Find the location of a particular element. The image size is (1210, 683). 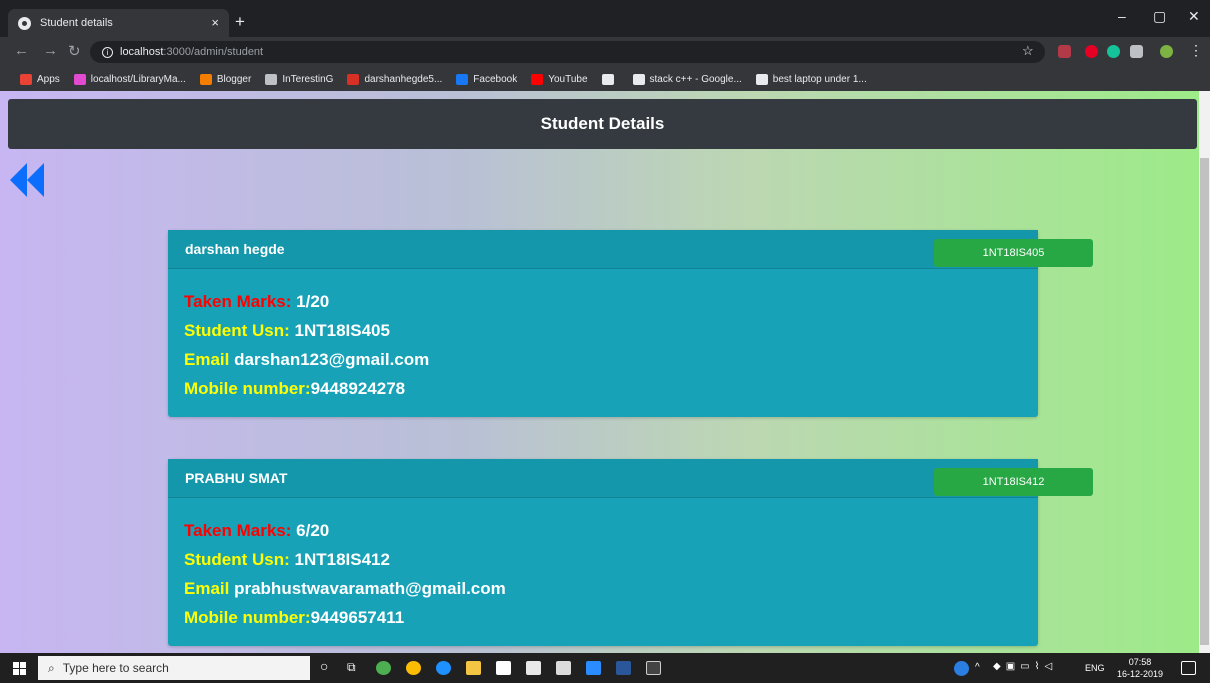

usn-badge: 1NT18IS405 is located at coordinates (1013, 253).